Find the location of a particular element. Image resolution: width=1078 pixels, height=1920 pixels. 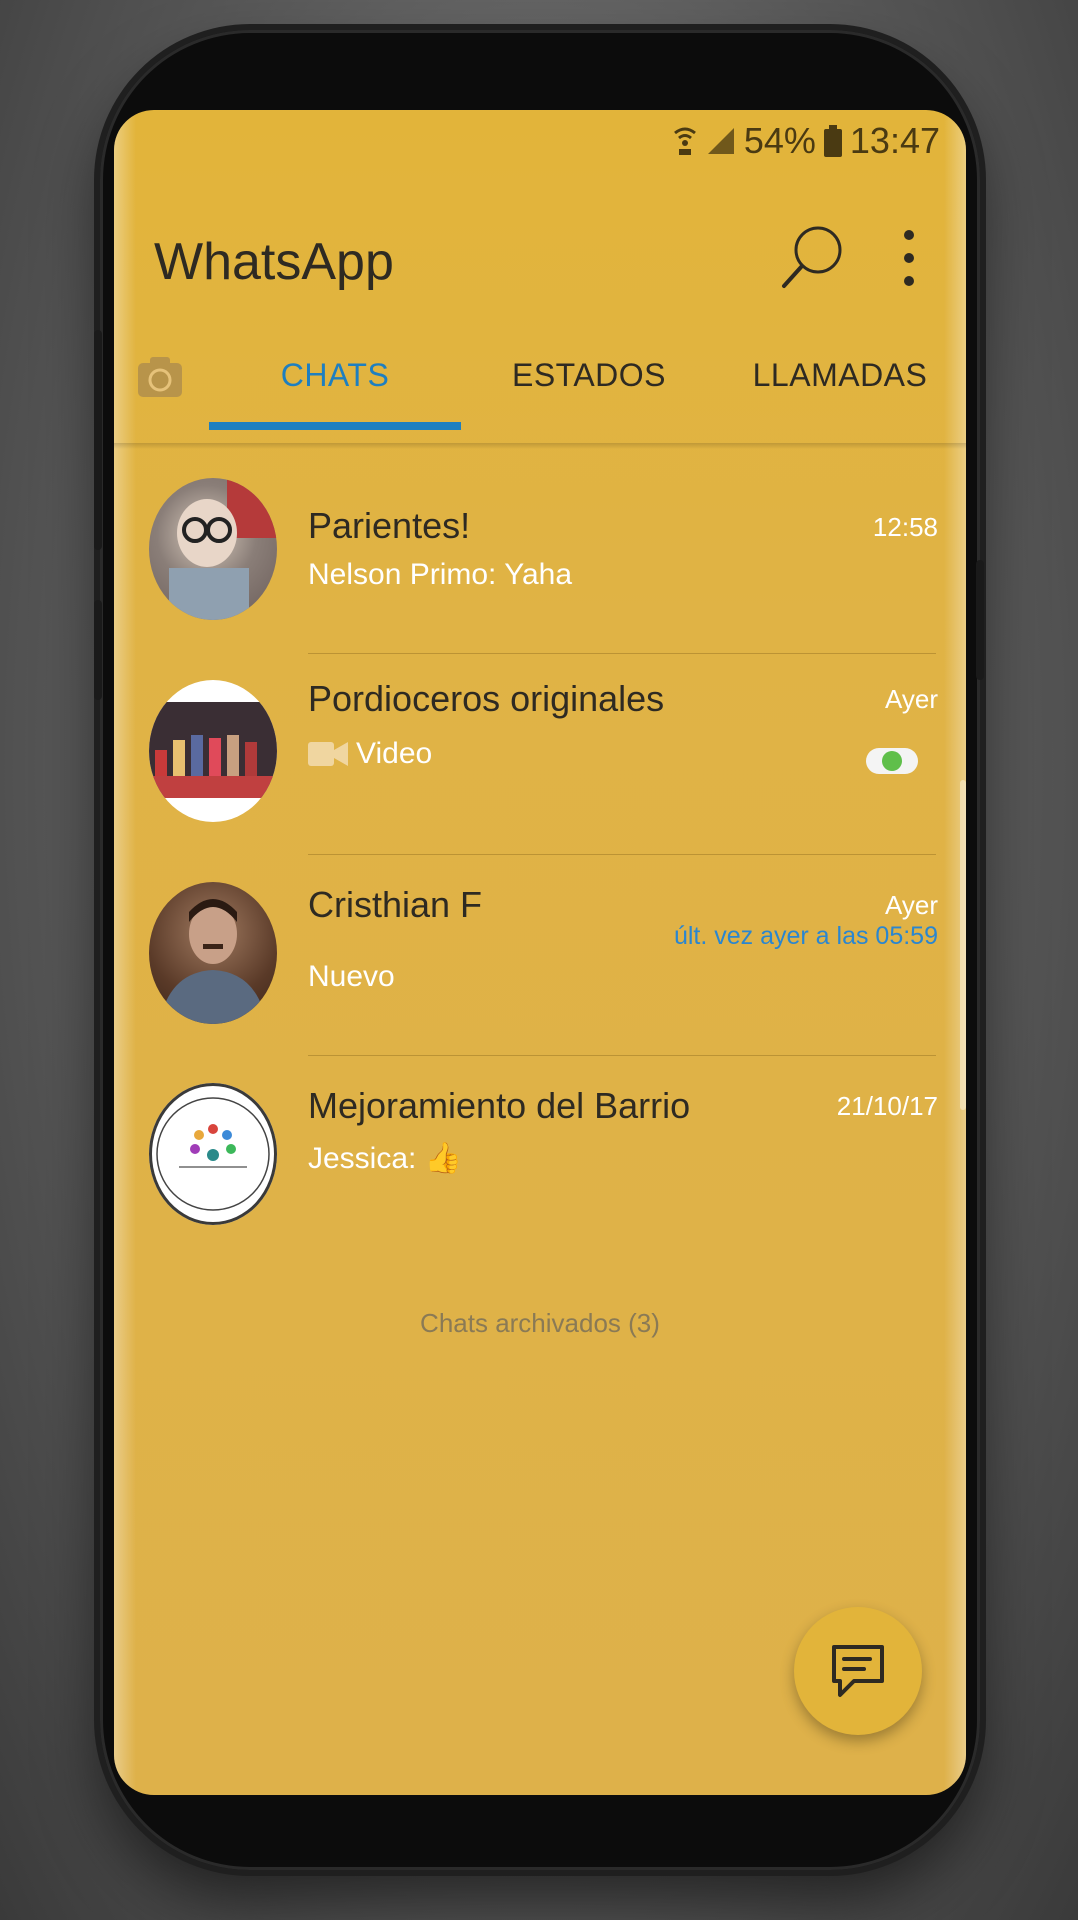

battery-icon is located at coordinates (832, 141).